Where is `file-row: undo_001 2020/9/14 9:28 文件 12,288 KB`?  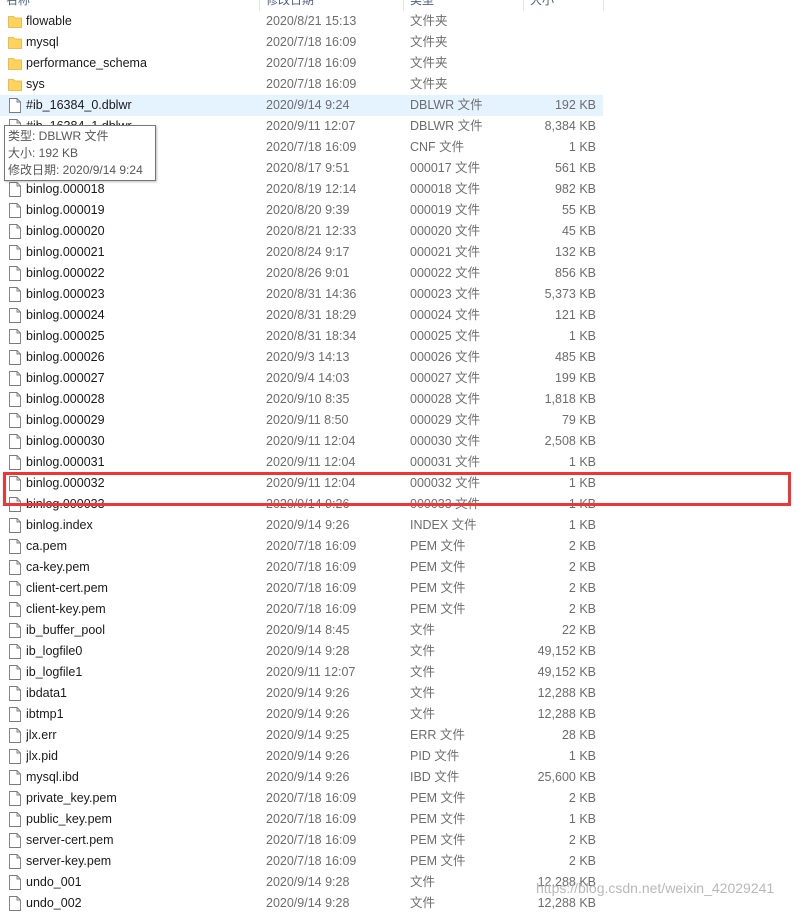
file-row: undo_001 2020/9/14 9:28 文件 12,288 KB is located at coordinates (301, 882).